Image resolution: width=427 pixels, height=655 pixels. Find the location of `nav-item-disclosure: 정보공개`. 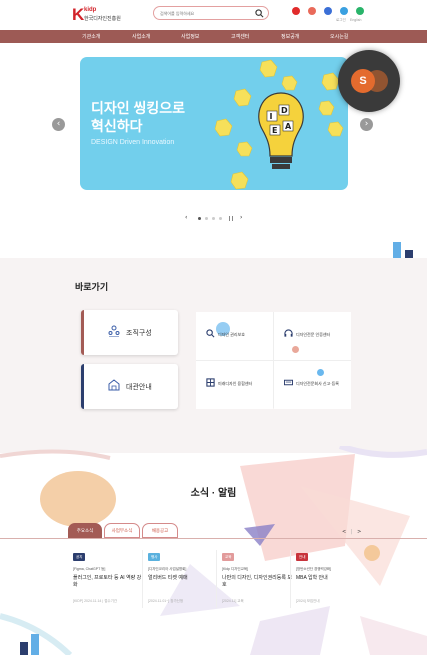

nav-item-disclosure: 정보공개 is located at coordinates (290, 36).